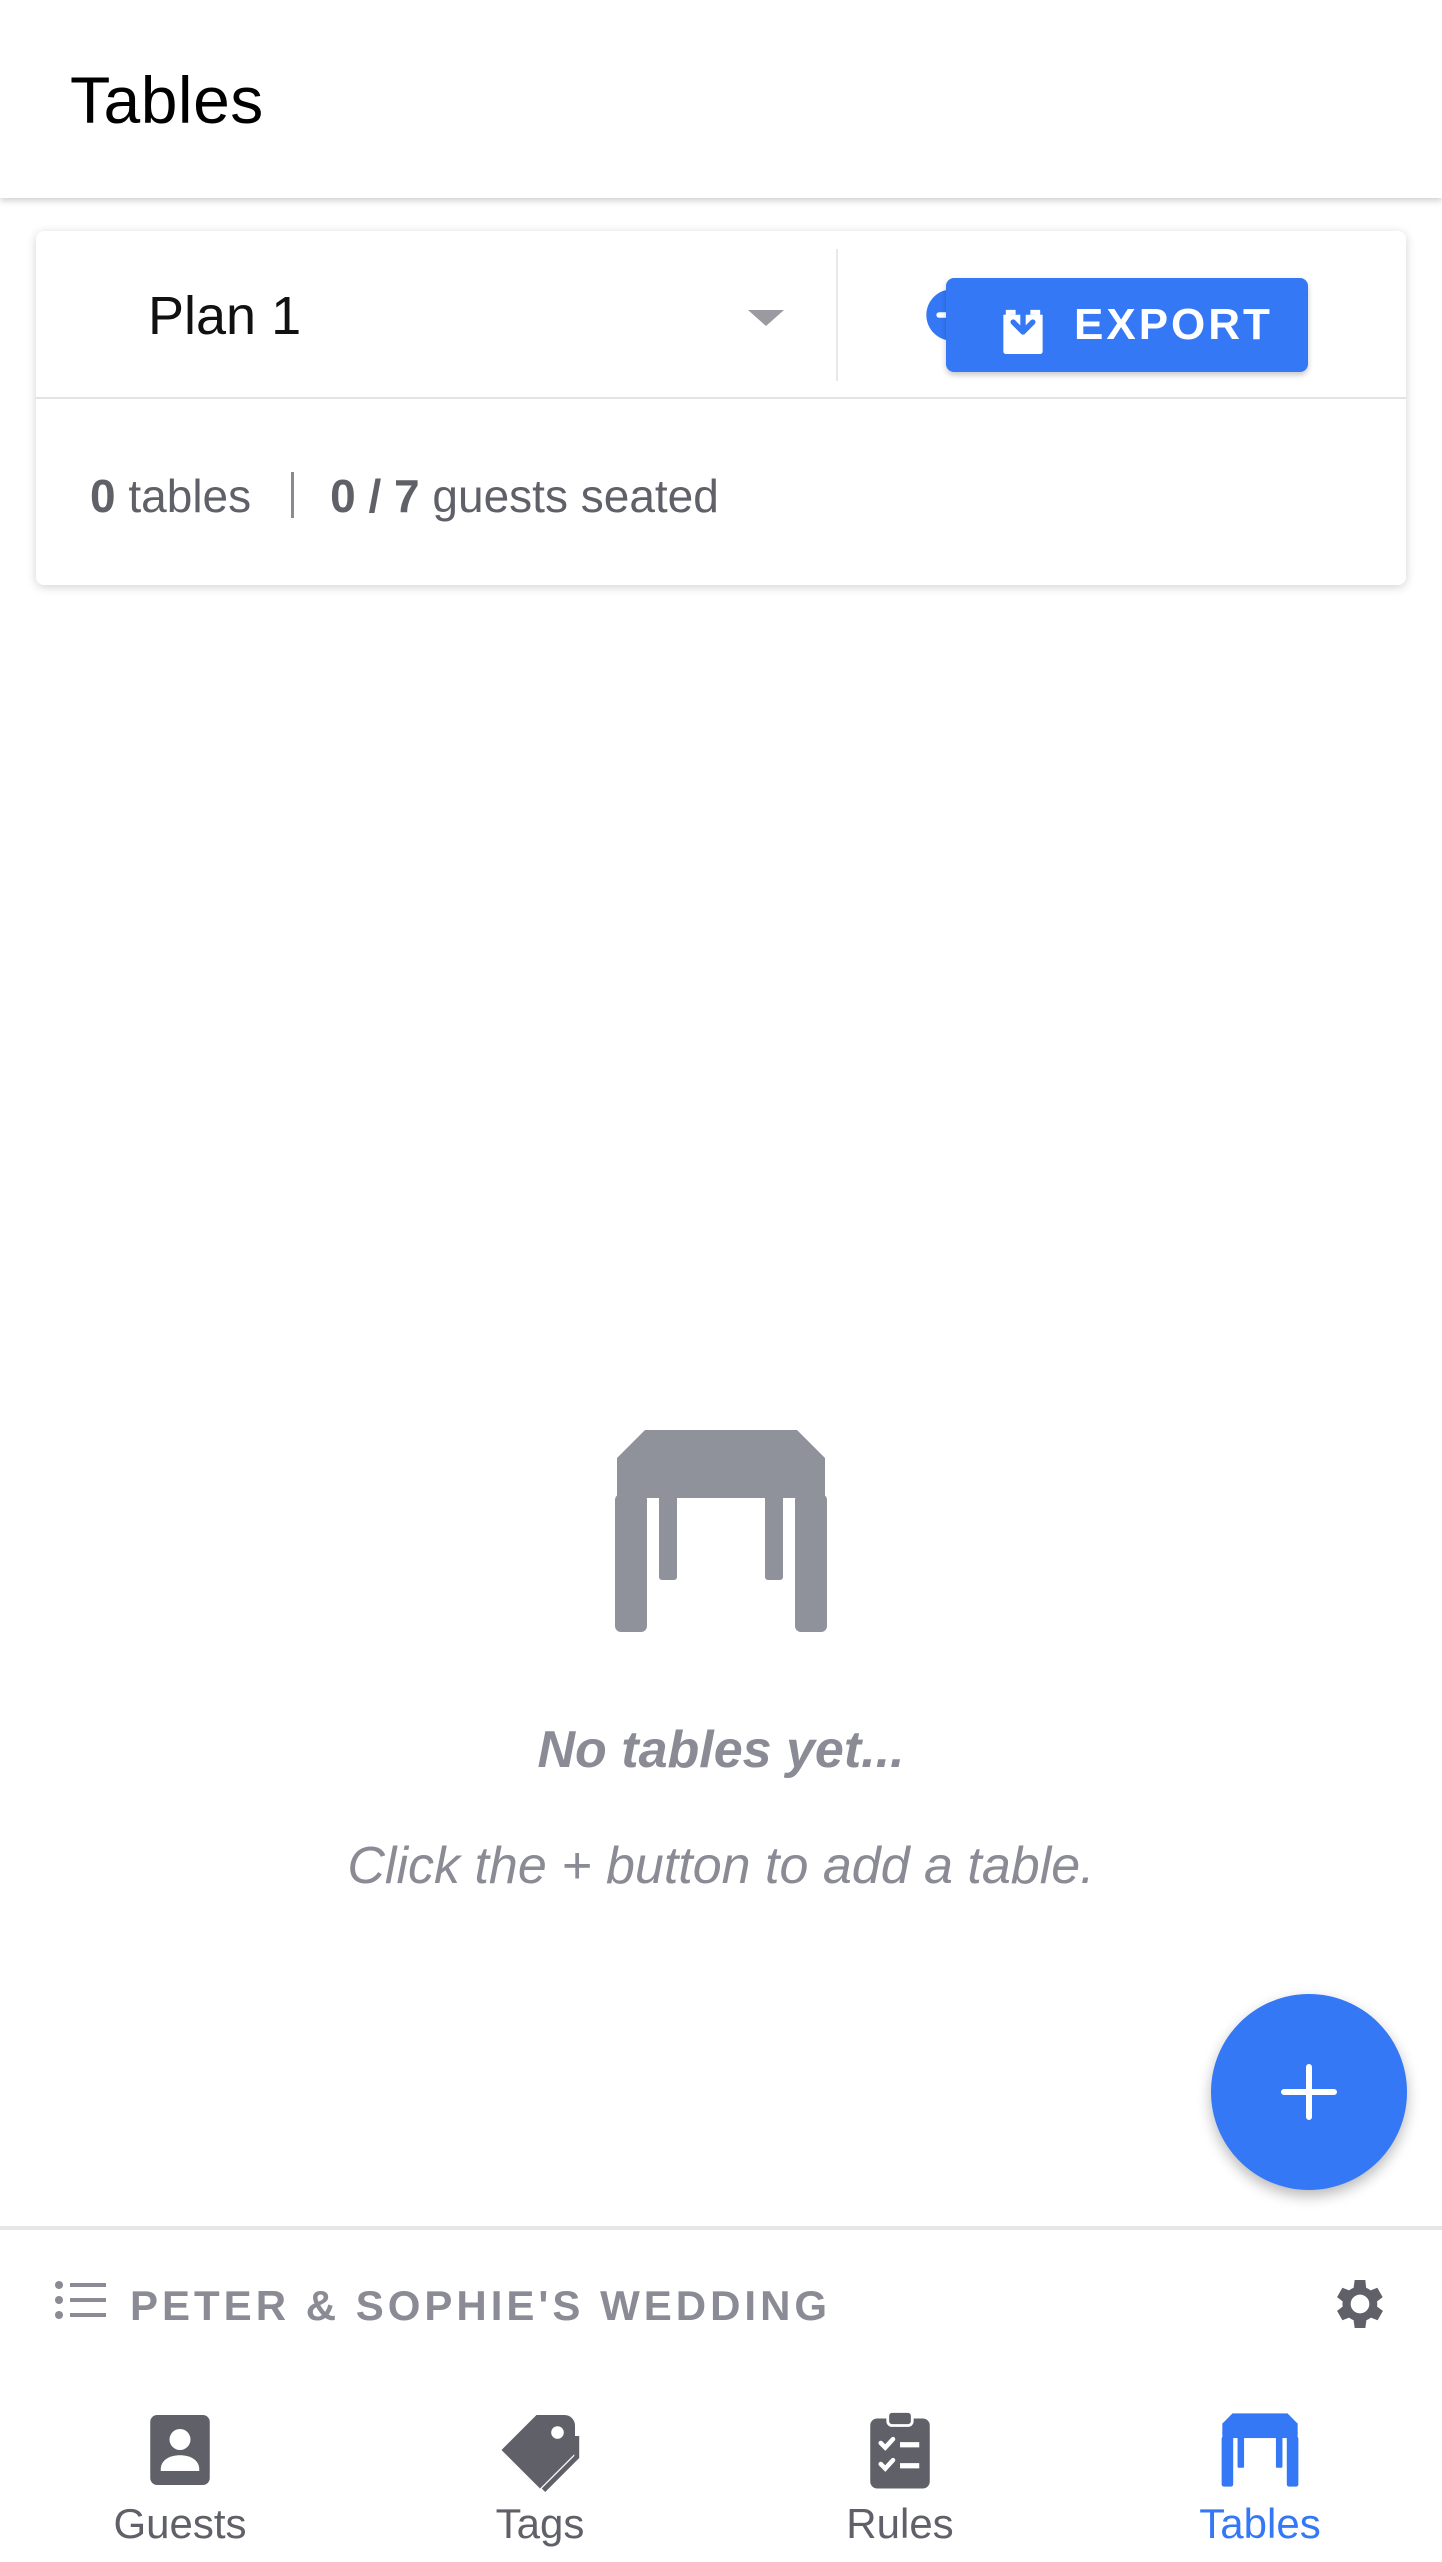 This screenshot has width=1442, height=2562. I want to click on tab-tags: Tags, so click(540, 2482).